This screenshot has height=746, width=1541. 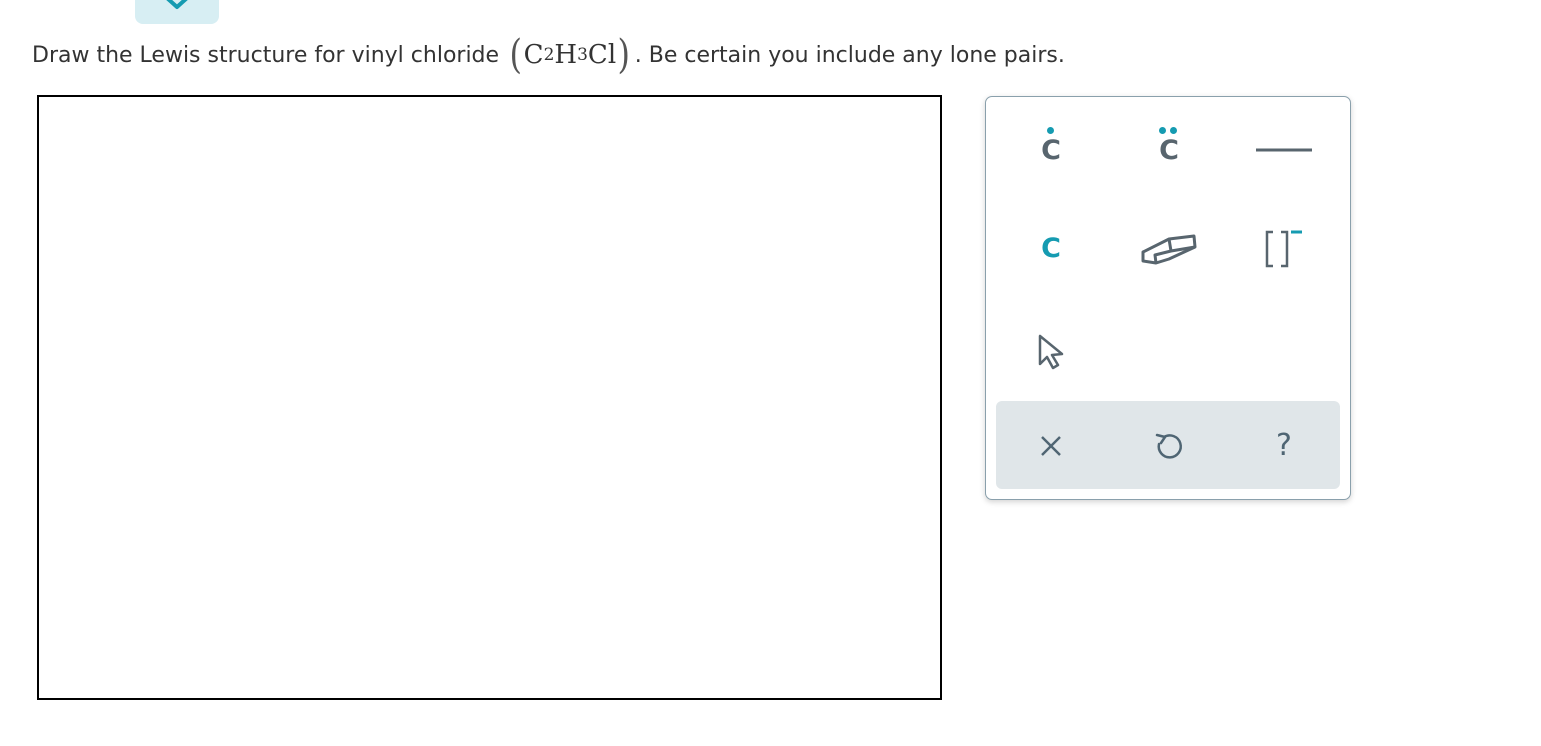 What do you see at coordinates (624, 55) in the screenshot?
I see `formula-close-paren: )` at bounding box center [624, 55].